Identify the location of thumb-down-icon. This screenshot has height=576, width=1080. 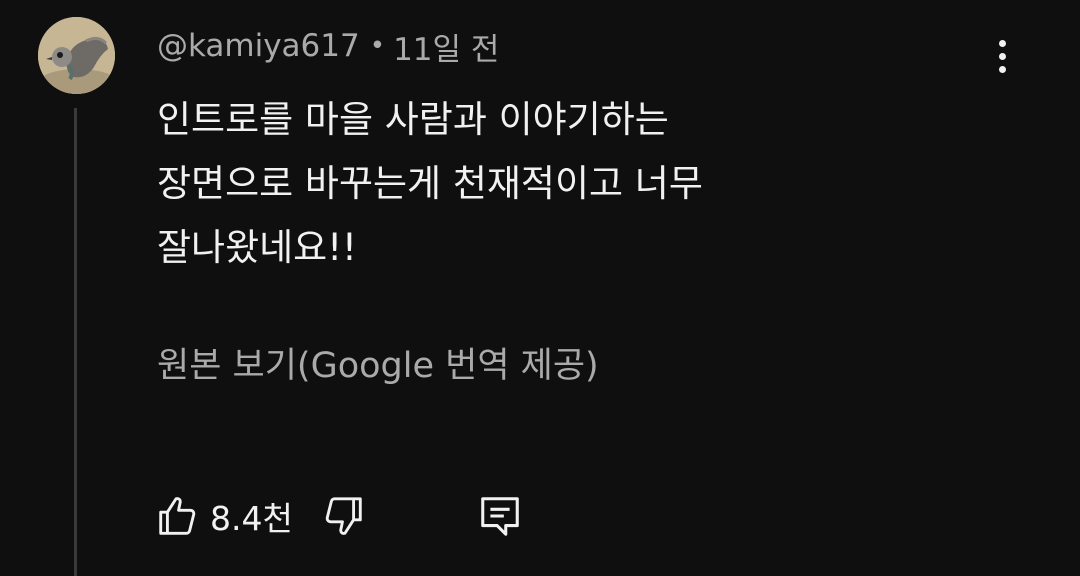
(343, 516).